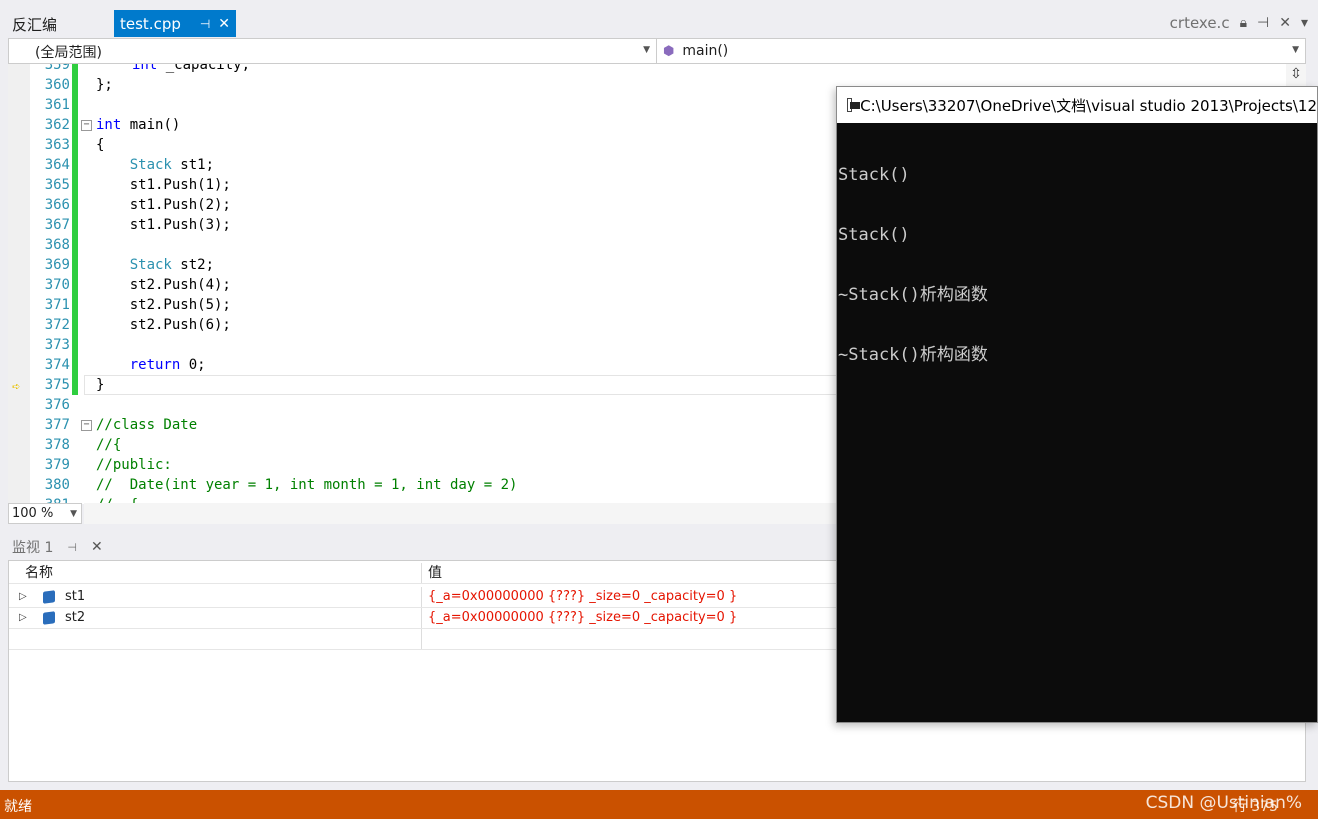 The height and width of the screenshot is (819, 1318). I want to click on line-number: 376, so click(57, 405).